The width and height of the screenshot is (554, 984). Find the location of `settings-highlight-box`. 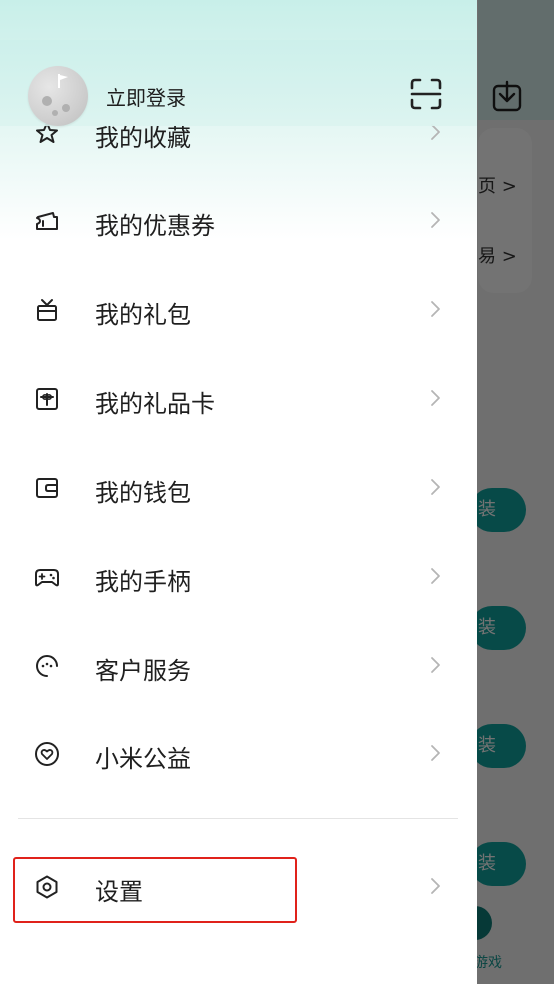

settings-highlight-box is located at coordinates (155, 890).